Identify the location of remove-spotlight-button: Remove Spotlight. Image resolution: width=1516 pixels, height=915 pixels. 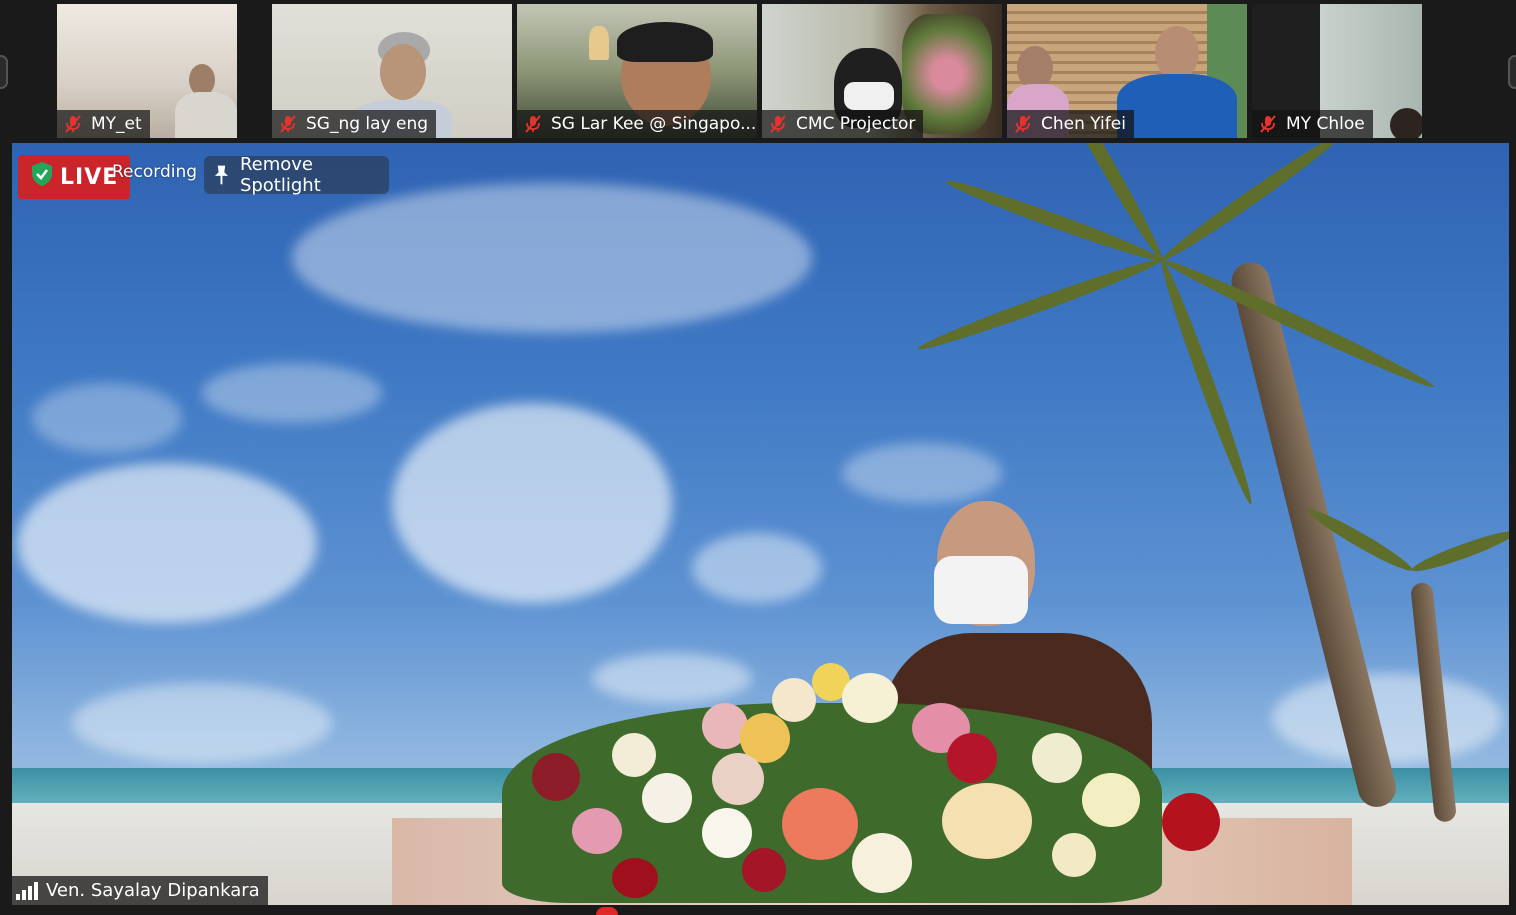
(296, 175).